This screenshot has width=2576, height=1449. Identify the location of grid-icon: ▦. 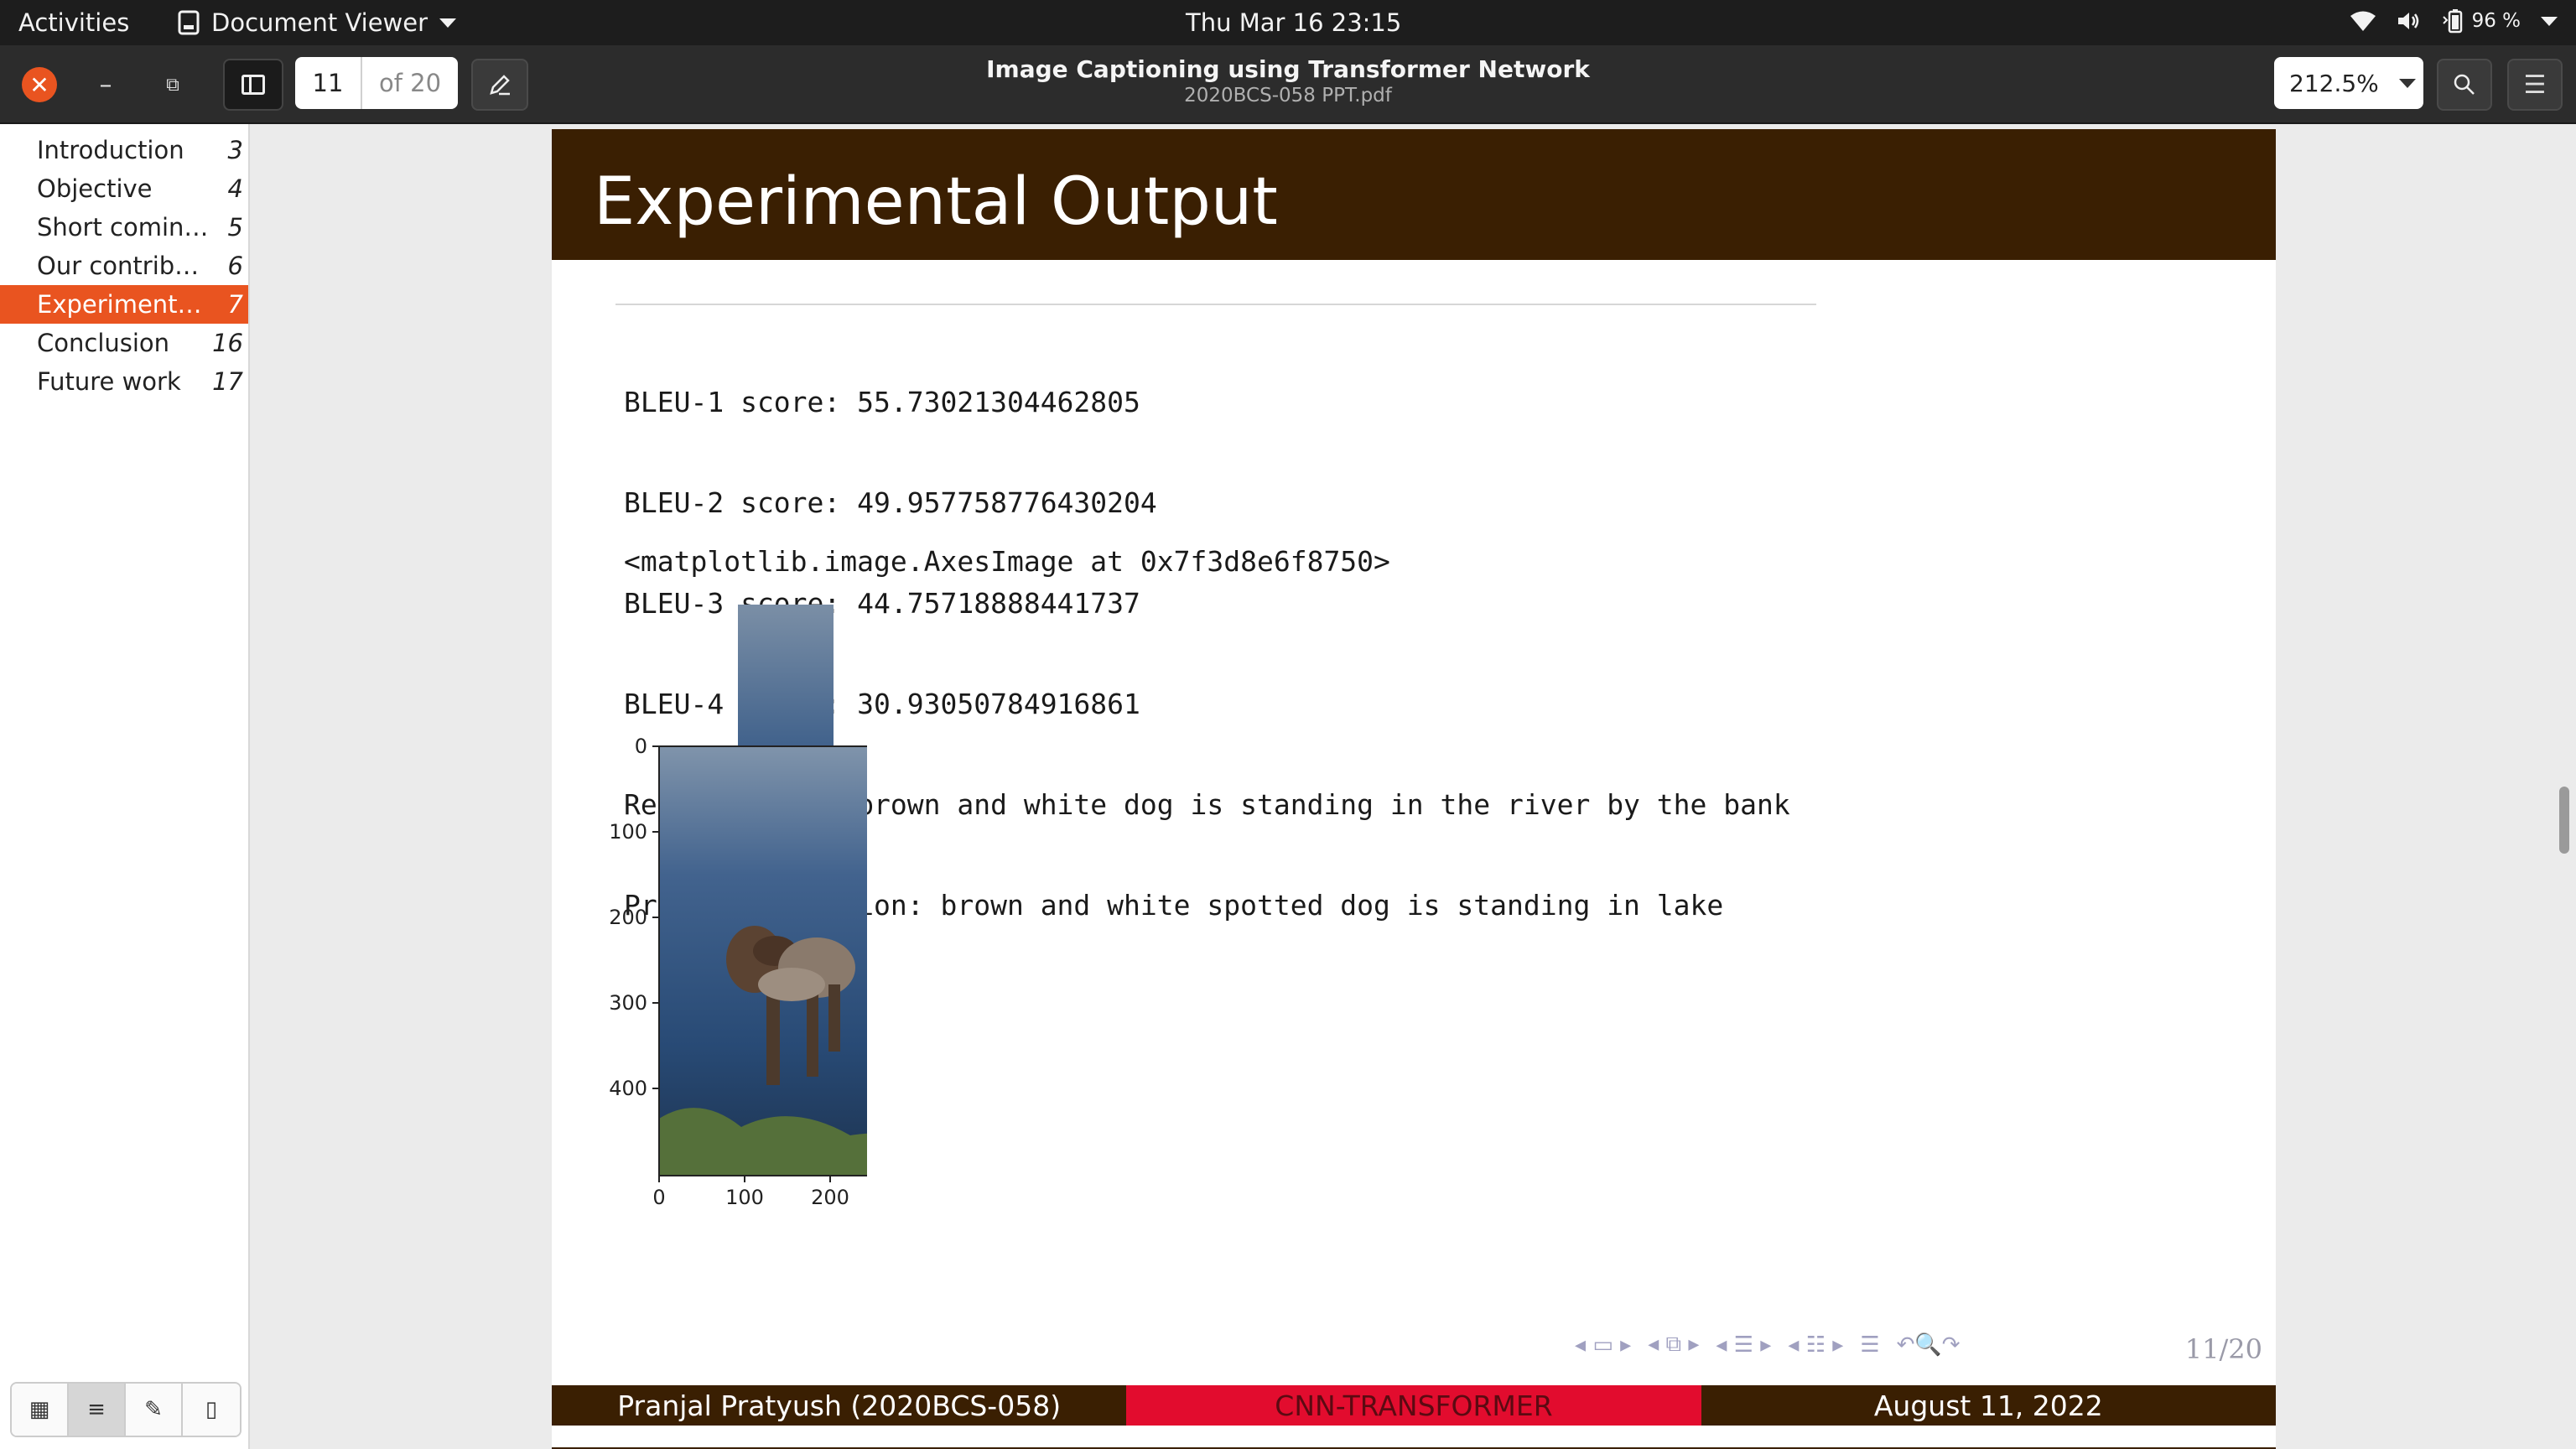
(39, 1409).